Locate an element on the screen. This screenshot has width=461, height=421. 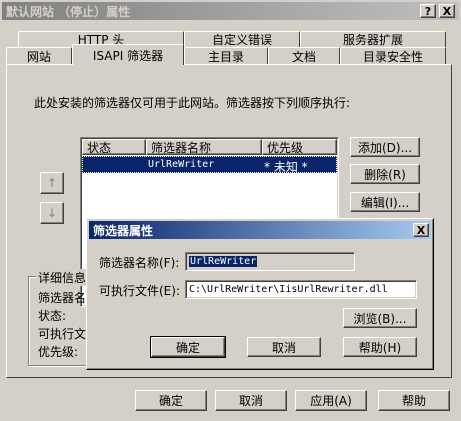
tab-website: 网站 is located at coordinates (39, 55).